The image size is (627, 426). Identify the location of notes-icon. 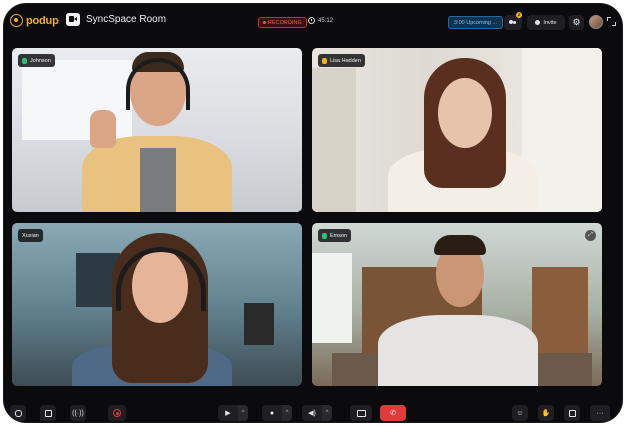
(48, 413).